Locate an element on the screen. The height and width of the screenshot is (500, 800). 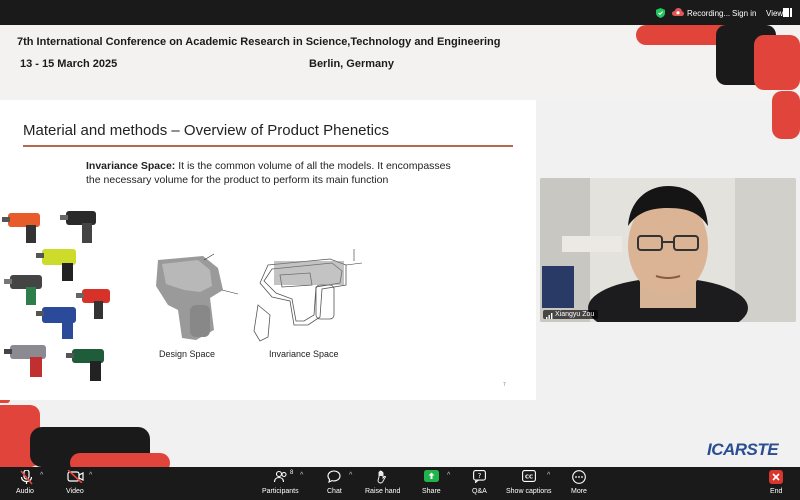
participants-count: 8 is located at coordinates (292, 473).